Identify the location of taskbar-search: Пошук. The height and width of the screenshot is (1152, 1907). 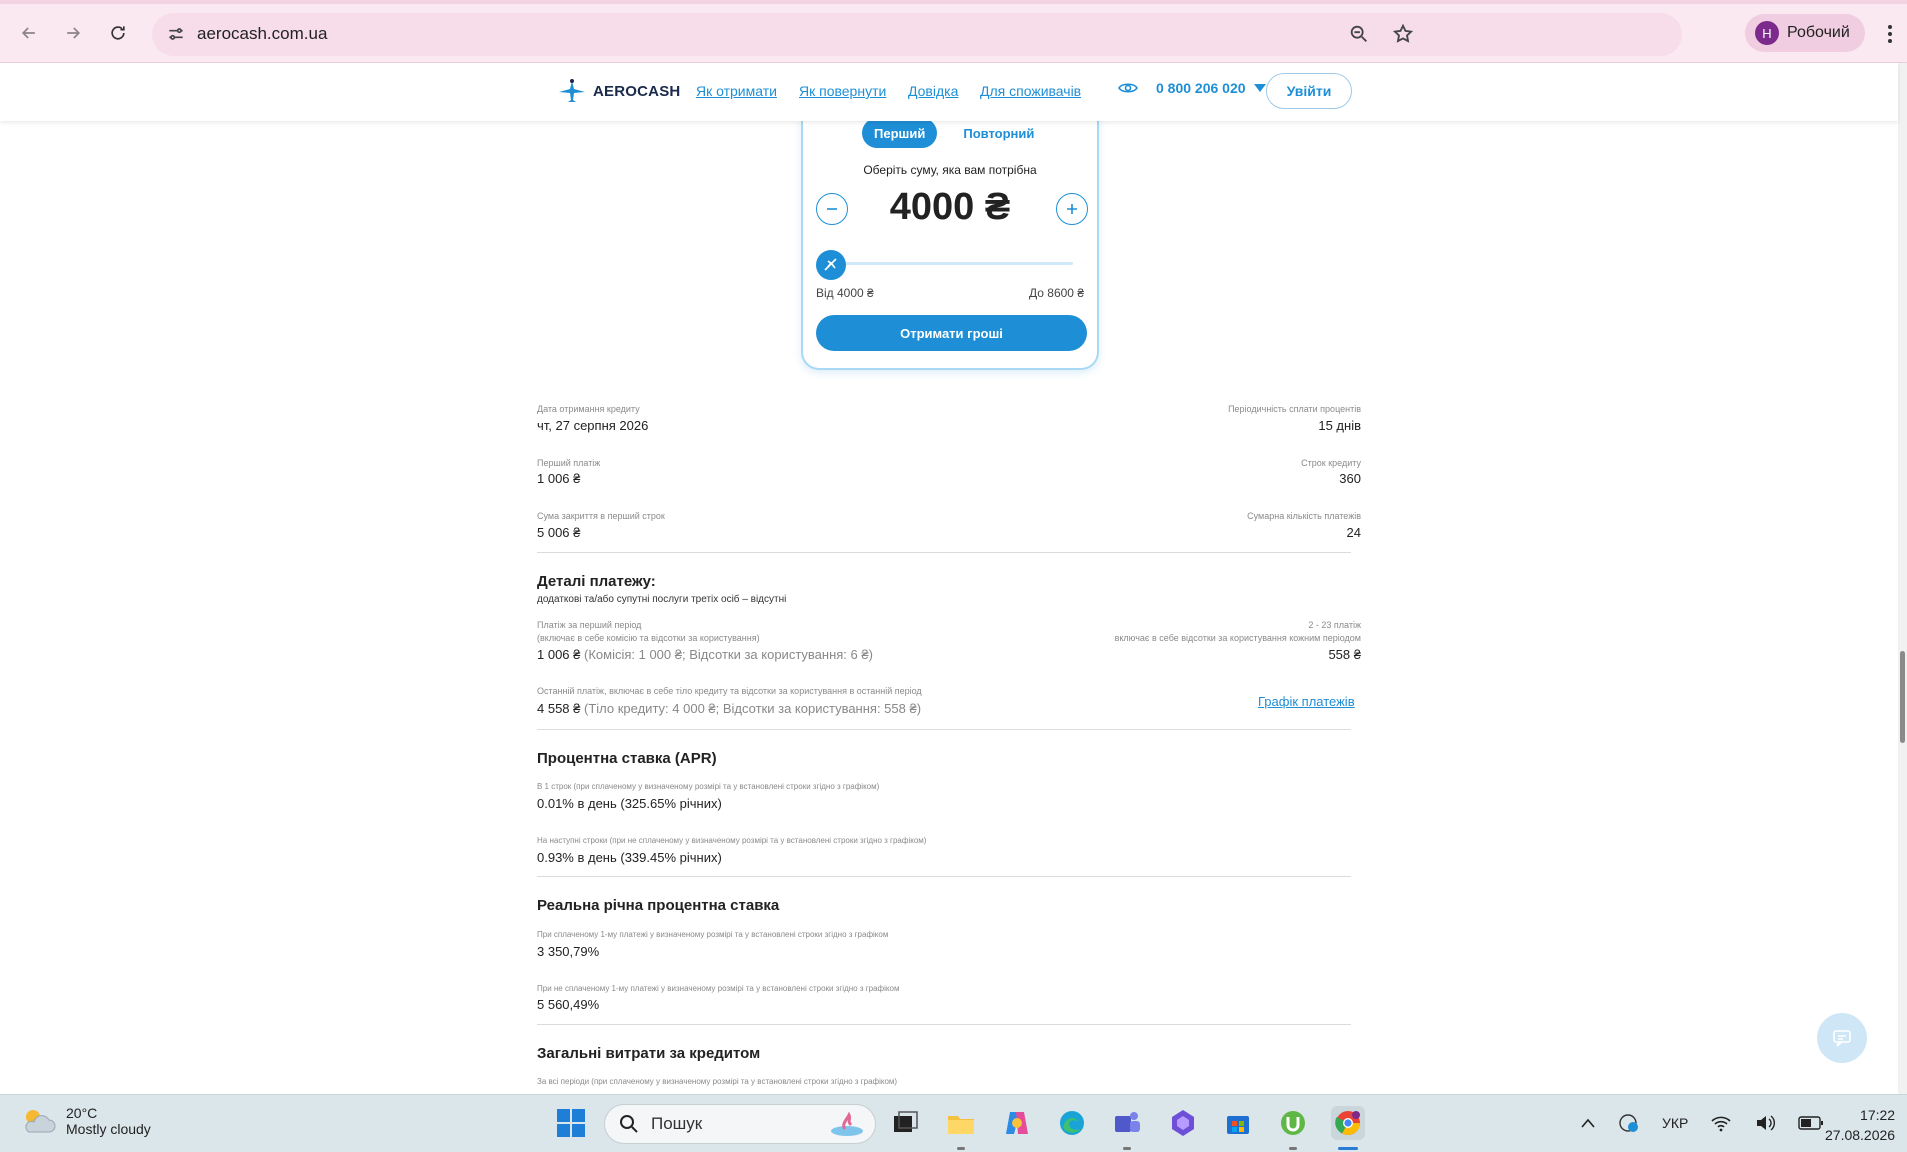
(740, 1124).